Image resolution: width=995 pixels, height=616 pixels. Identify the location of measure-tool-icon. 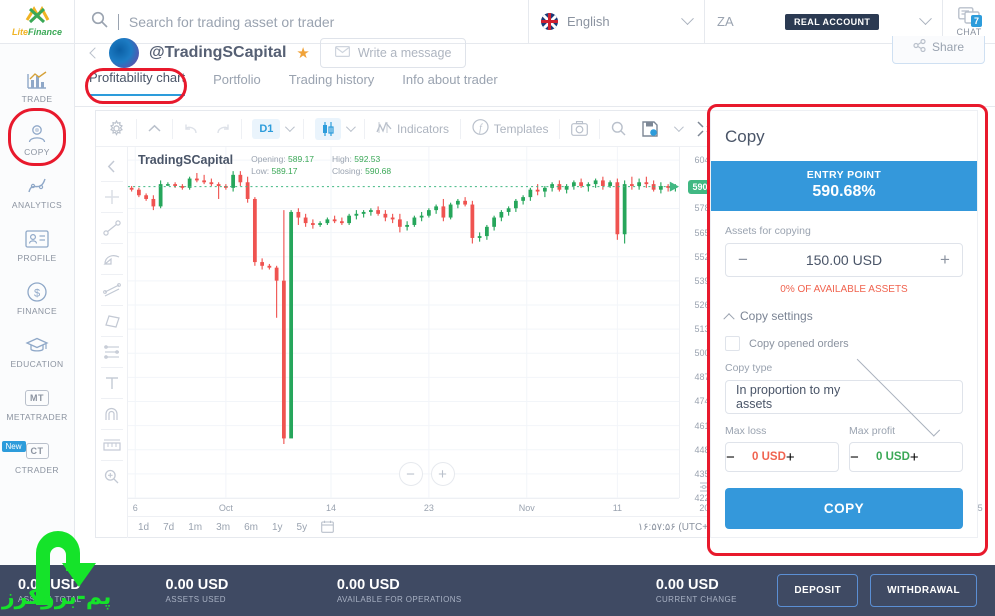
(112, 445).